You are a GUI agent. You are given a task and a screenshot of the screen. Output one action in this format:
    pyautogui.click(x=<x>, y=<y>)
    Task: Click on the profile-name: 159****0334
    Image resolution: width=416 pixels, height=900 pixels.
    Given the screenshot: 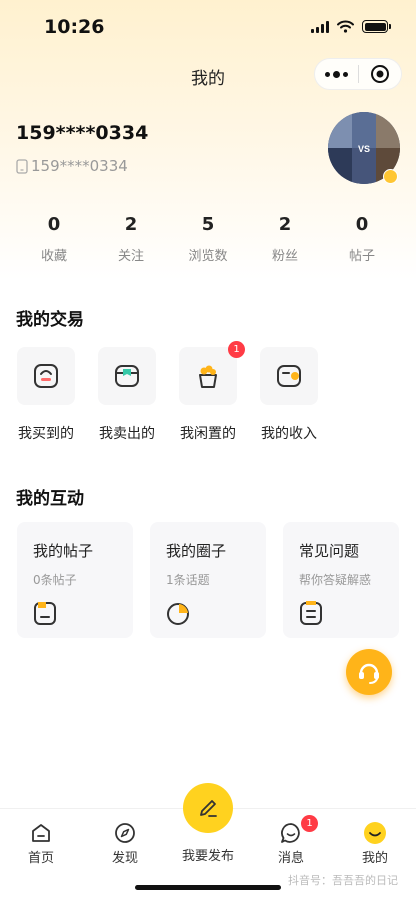 What is the action you would take?
    pyautogui.click(x=82, y=133)
    